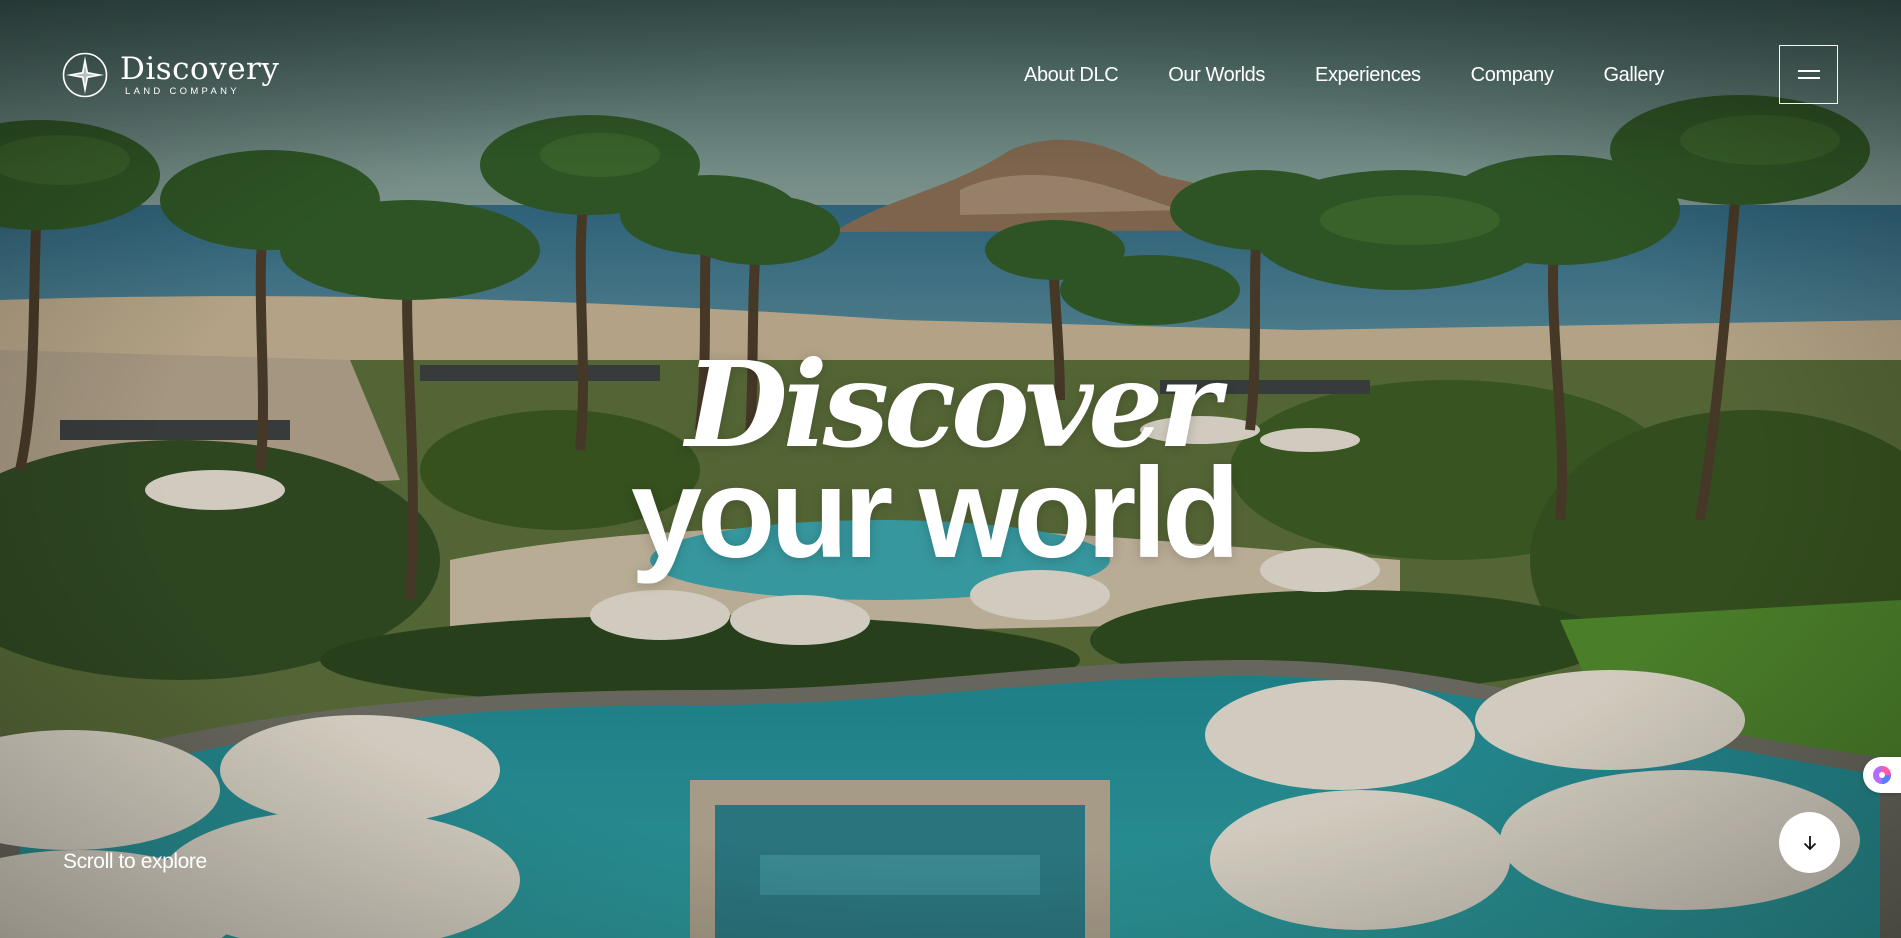 This screenshot has height=938, width=1901. Describe the element at coordinates (1633, 75) in the screenshot. I see `nav-item-gallery: Gallery` at that location.